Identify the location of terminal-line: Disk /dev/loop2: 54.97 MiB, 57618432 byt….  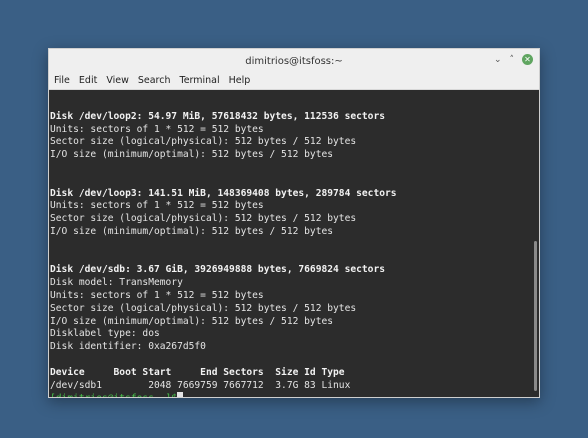
(218, 116).